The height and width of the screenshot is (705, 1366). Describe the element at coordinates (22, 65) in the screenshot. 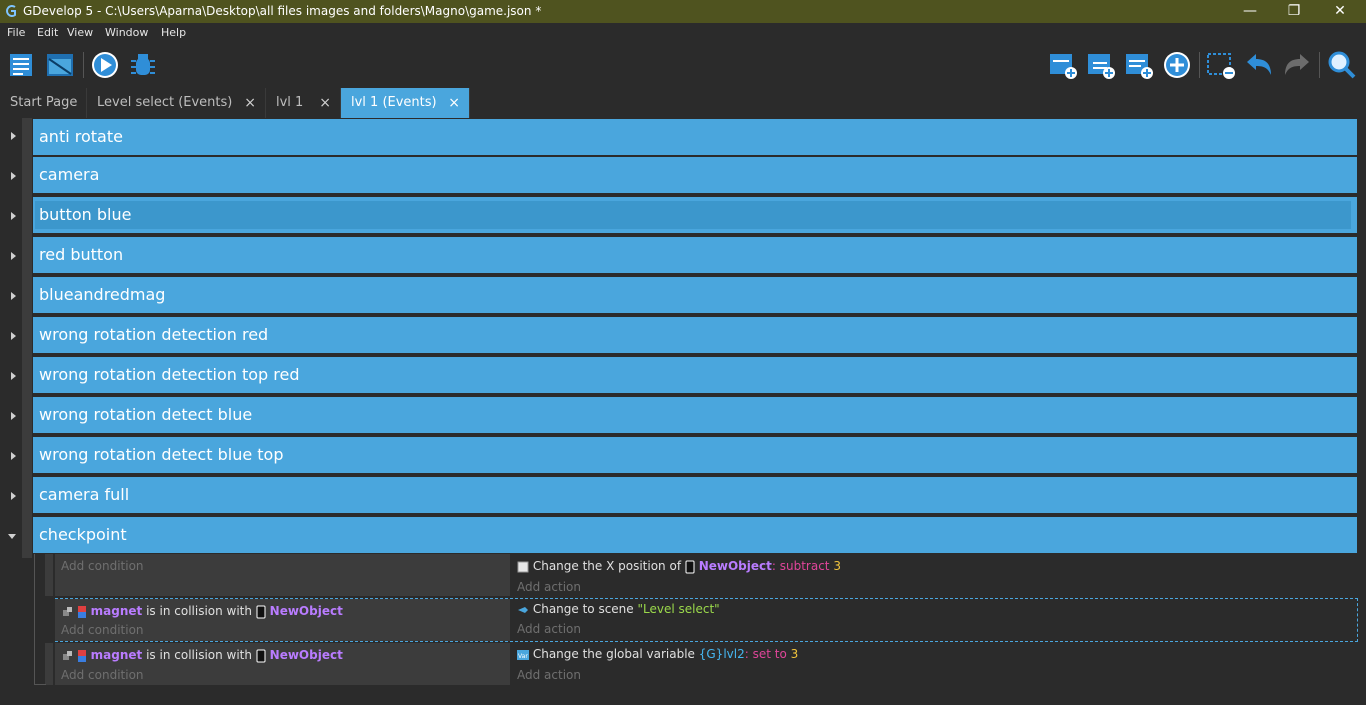

I see `project-manager-icon` at that location.